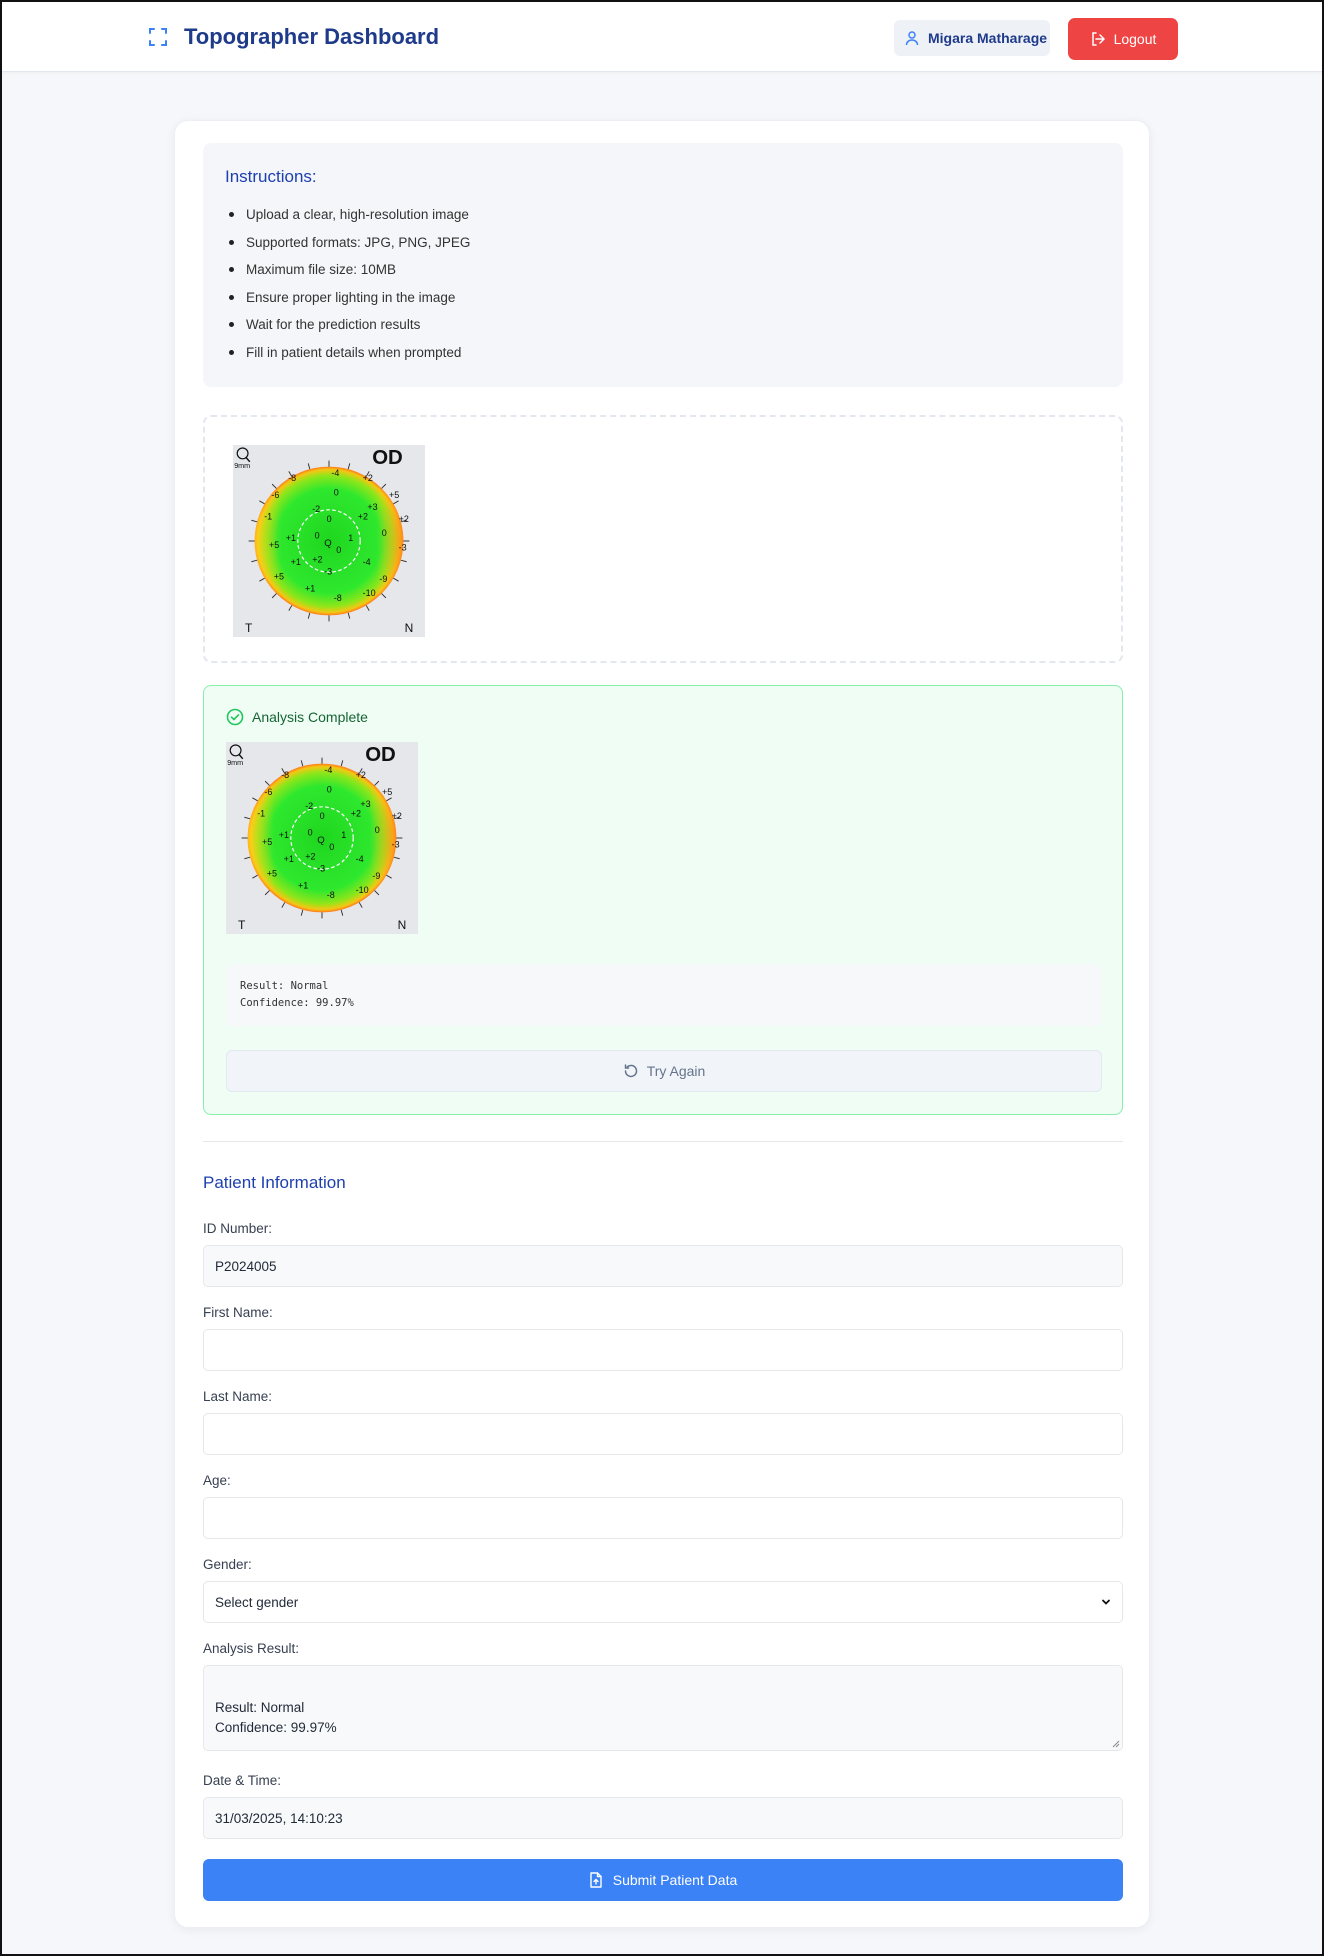  Describe the element at coordinates (158, 37) in the screenshot. I see `scan-icon` at that location.